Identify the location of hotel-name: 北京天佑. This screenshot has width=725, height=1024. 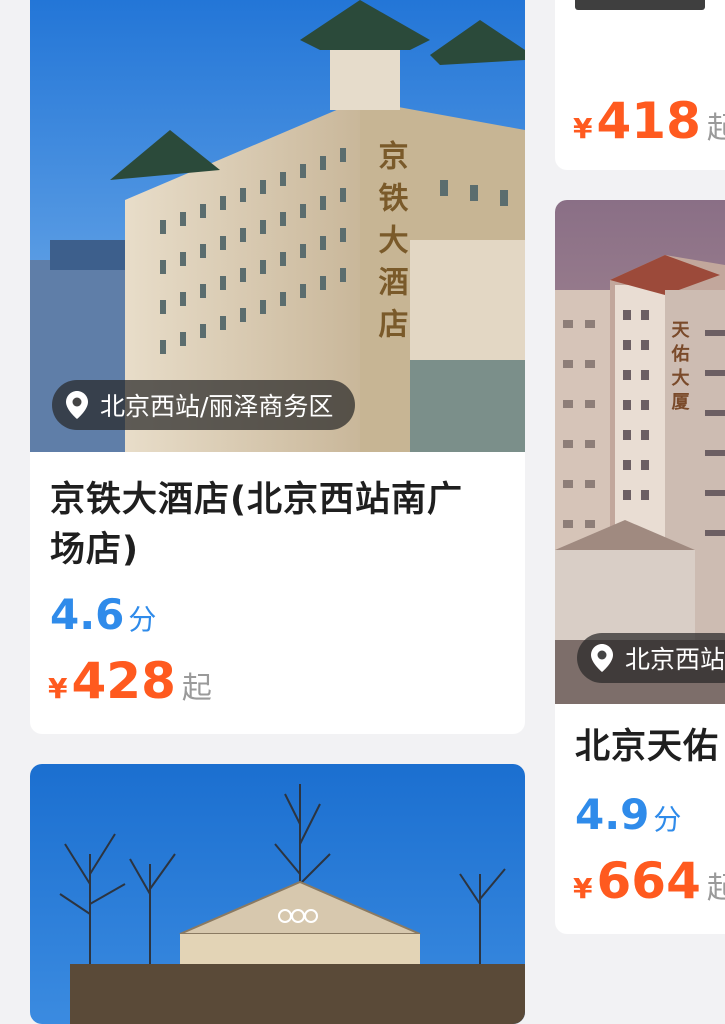
(647, 747).